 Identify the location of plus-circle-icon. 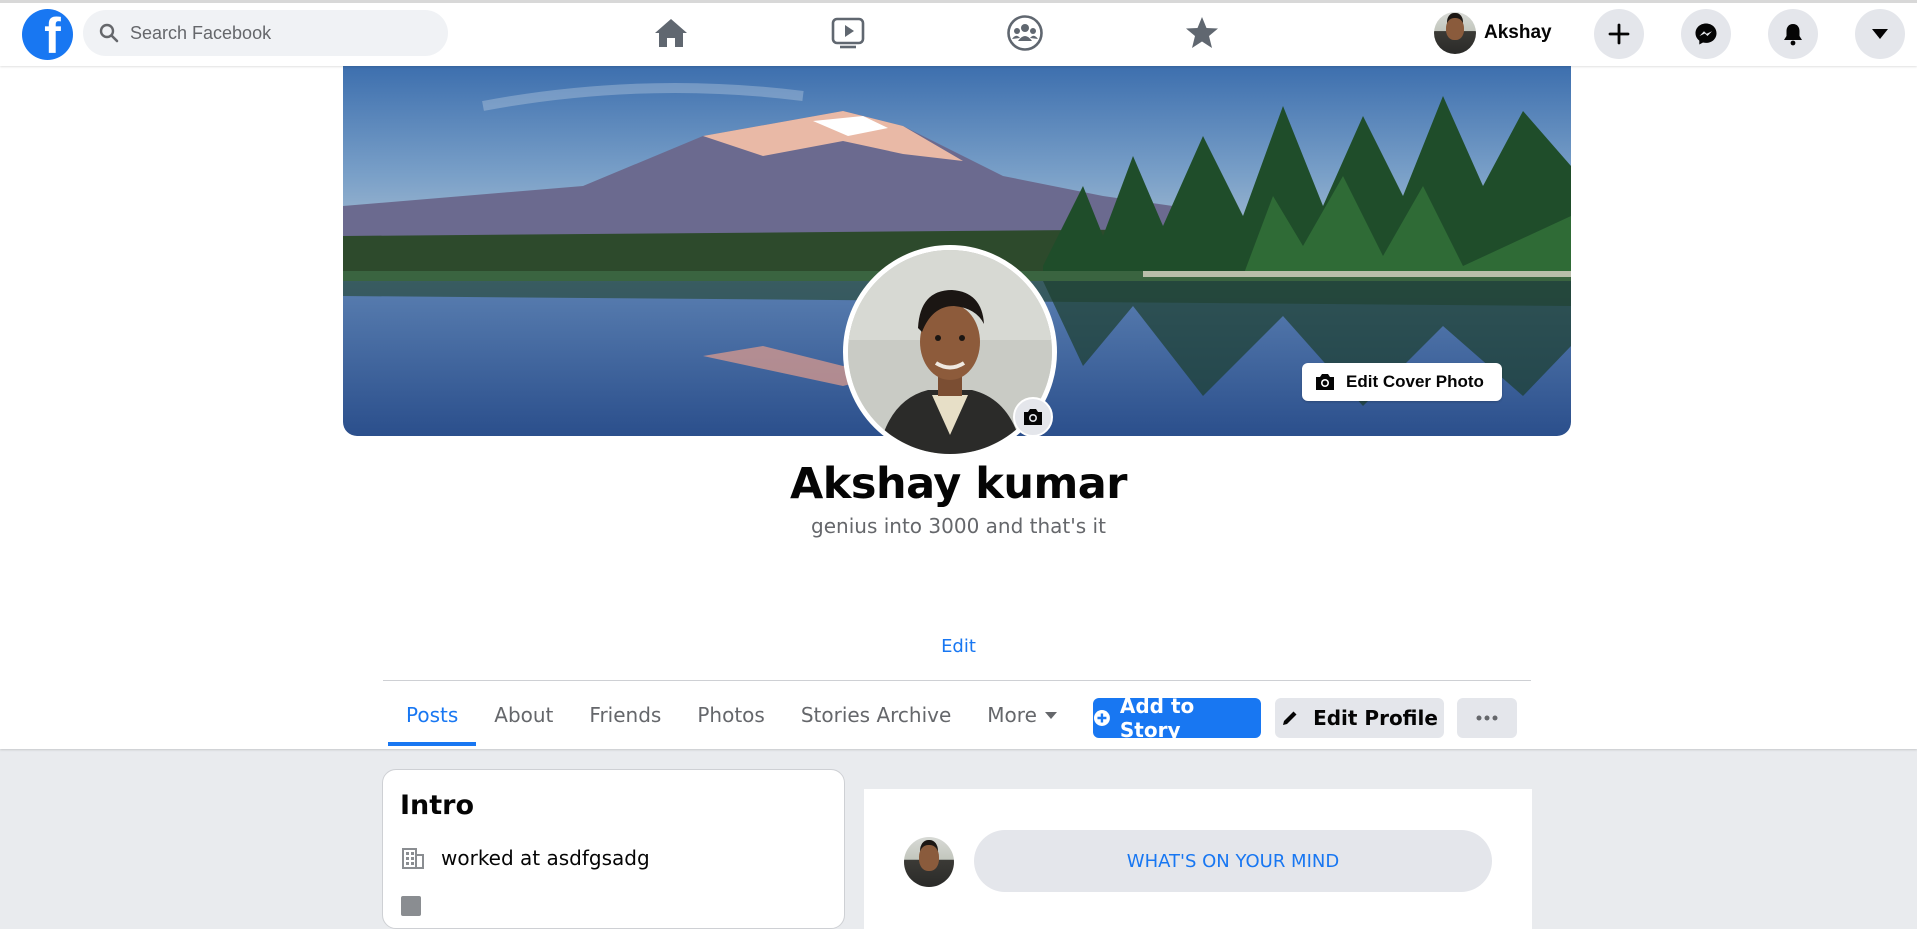
(1101, 718).